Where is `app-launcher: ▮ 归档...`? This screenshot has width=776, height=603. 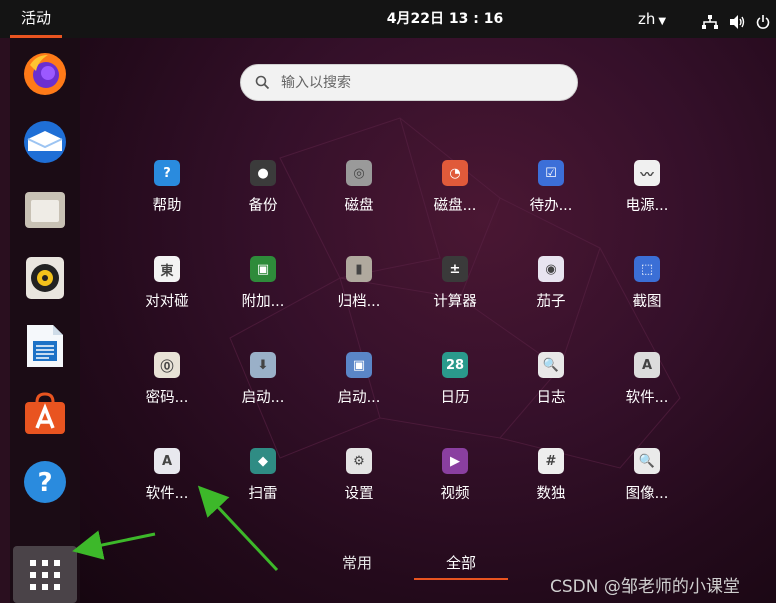 app-launcher: ▮ 归档... is located at coordinates (359, 298).